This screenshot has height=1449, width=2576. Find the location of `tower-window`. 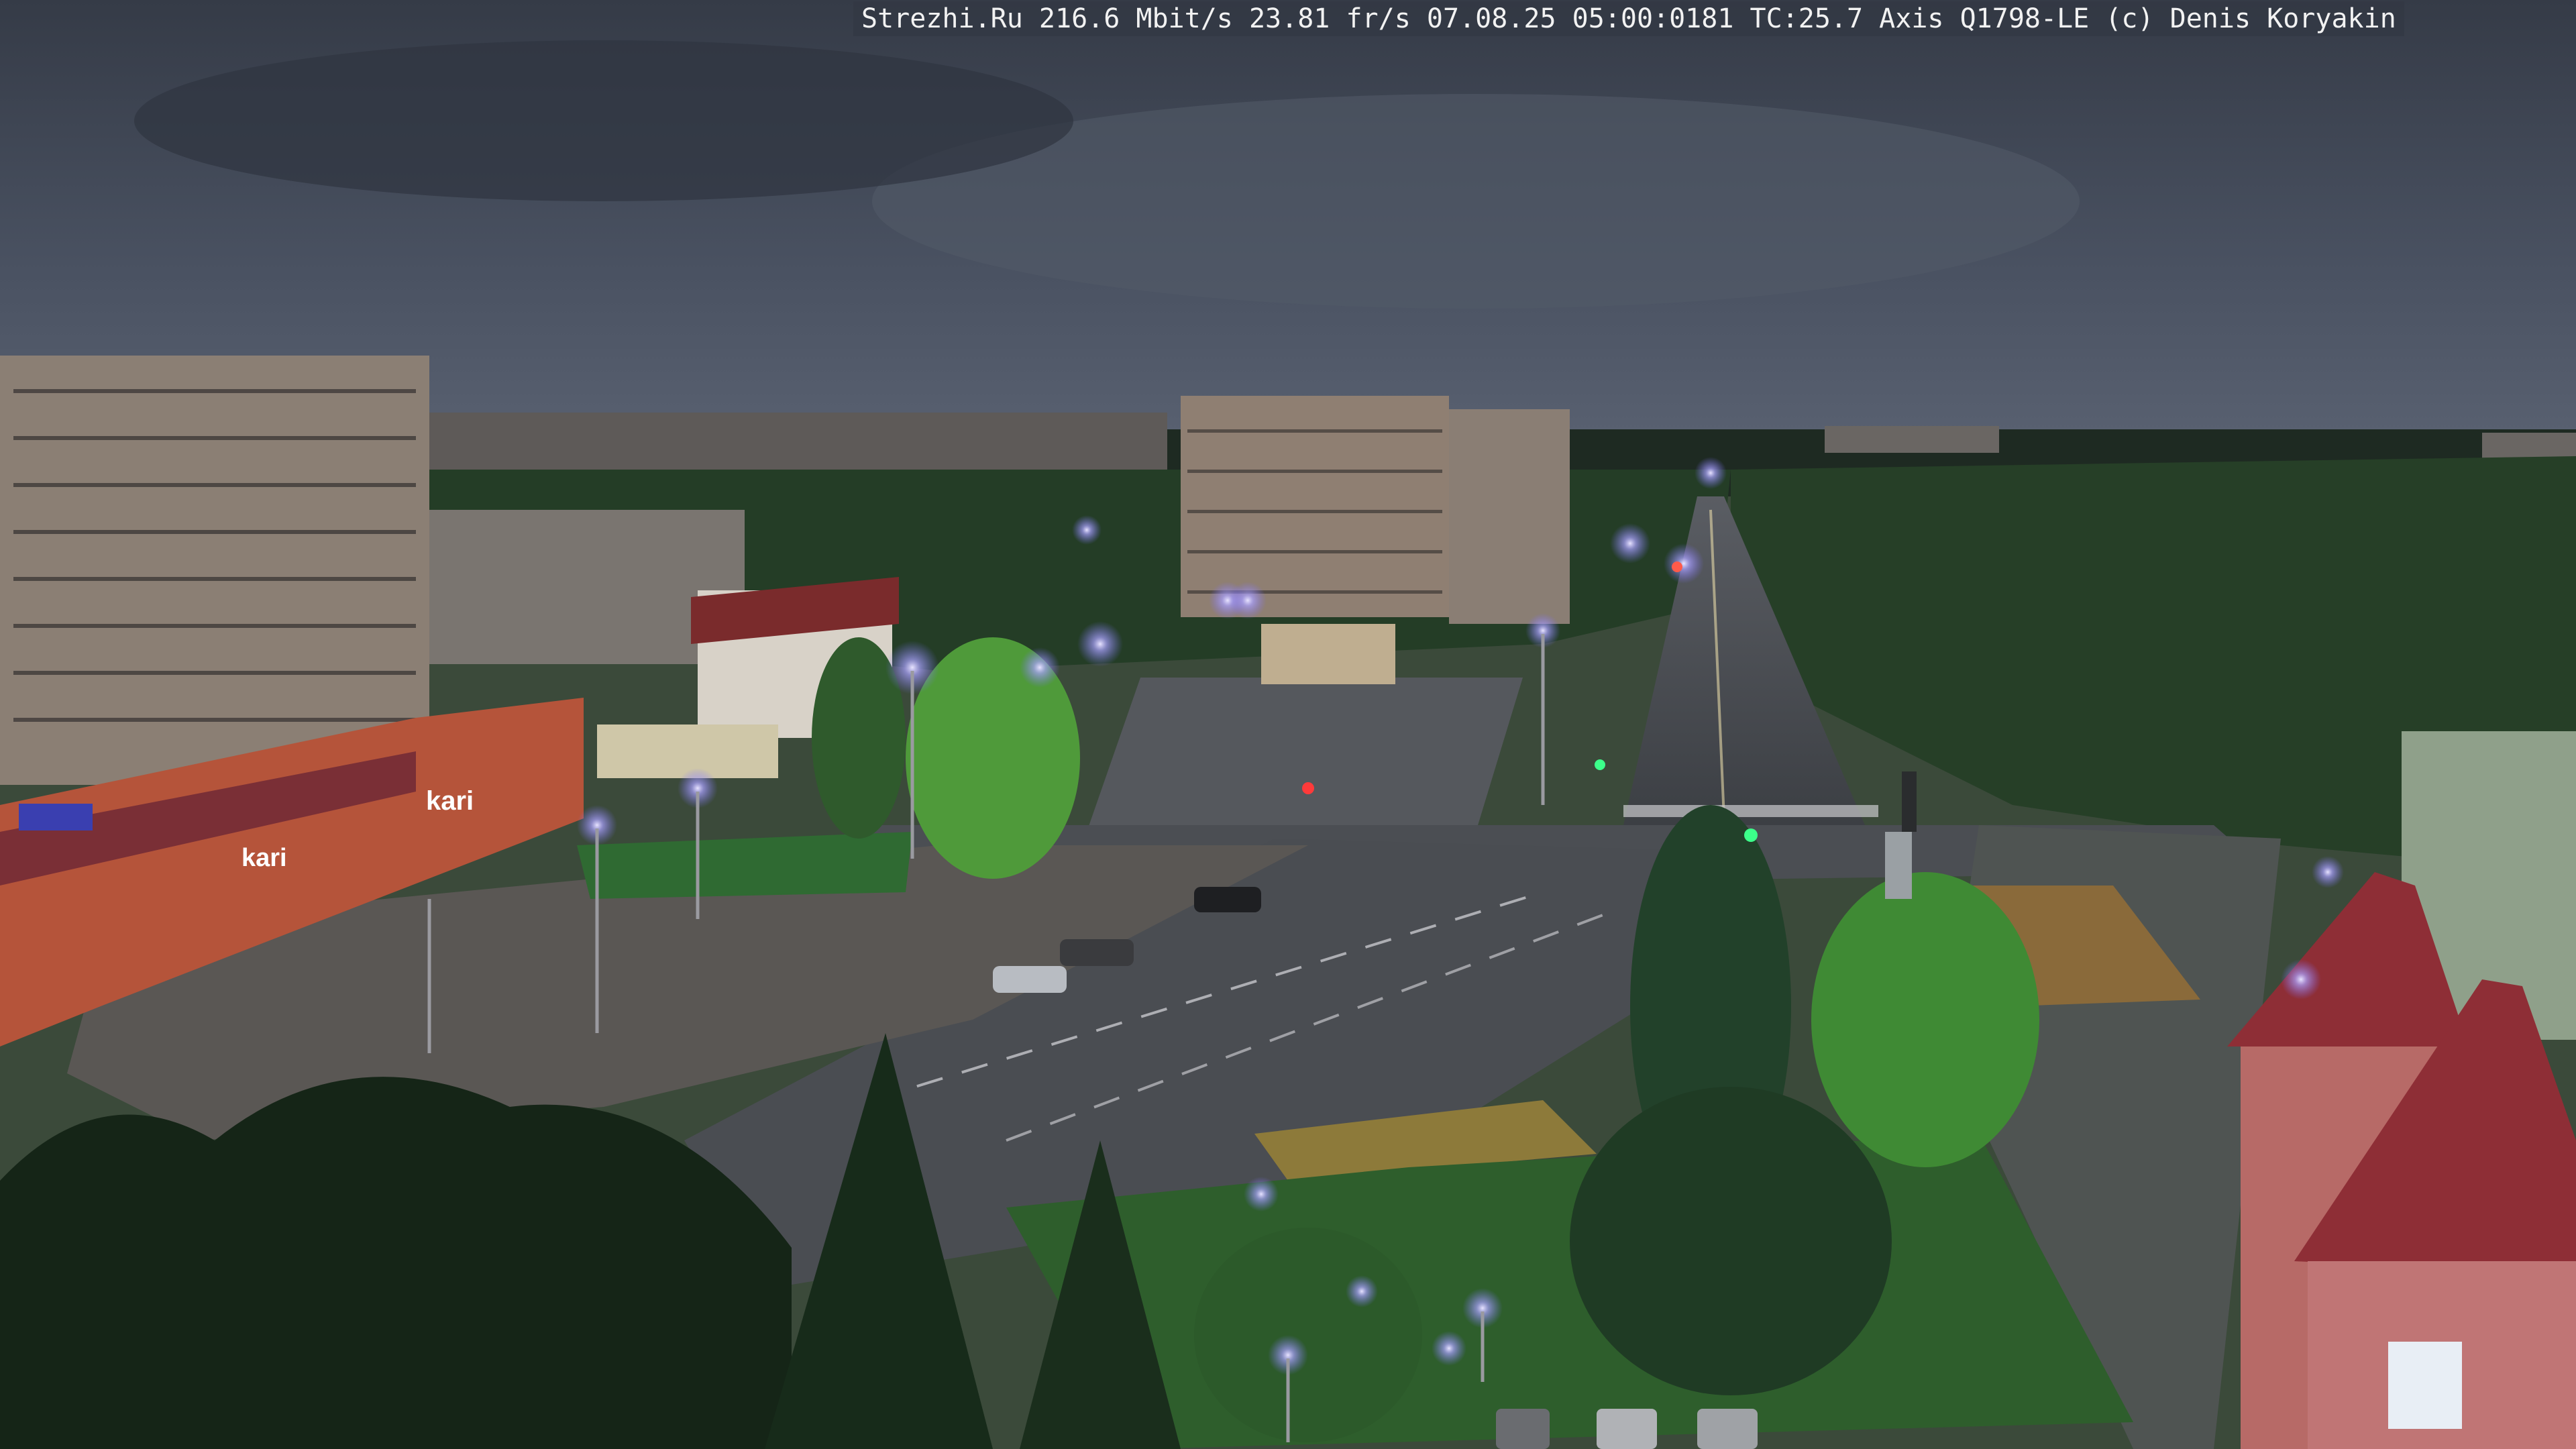

tower-window is located at coordinates (2425, 1385).